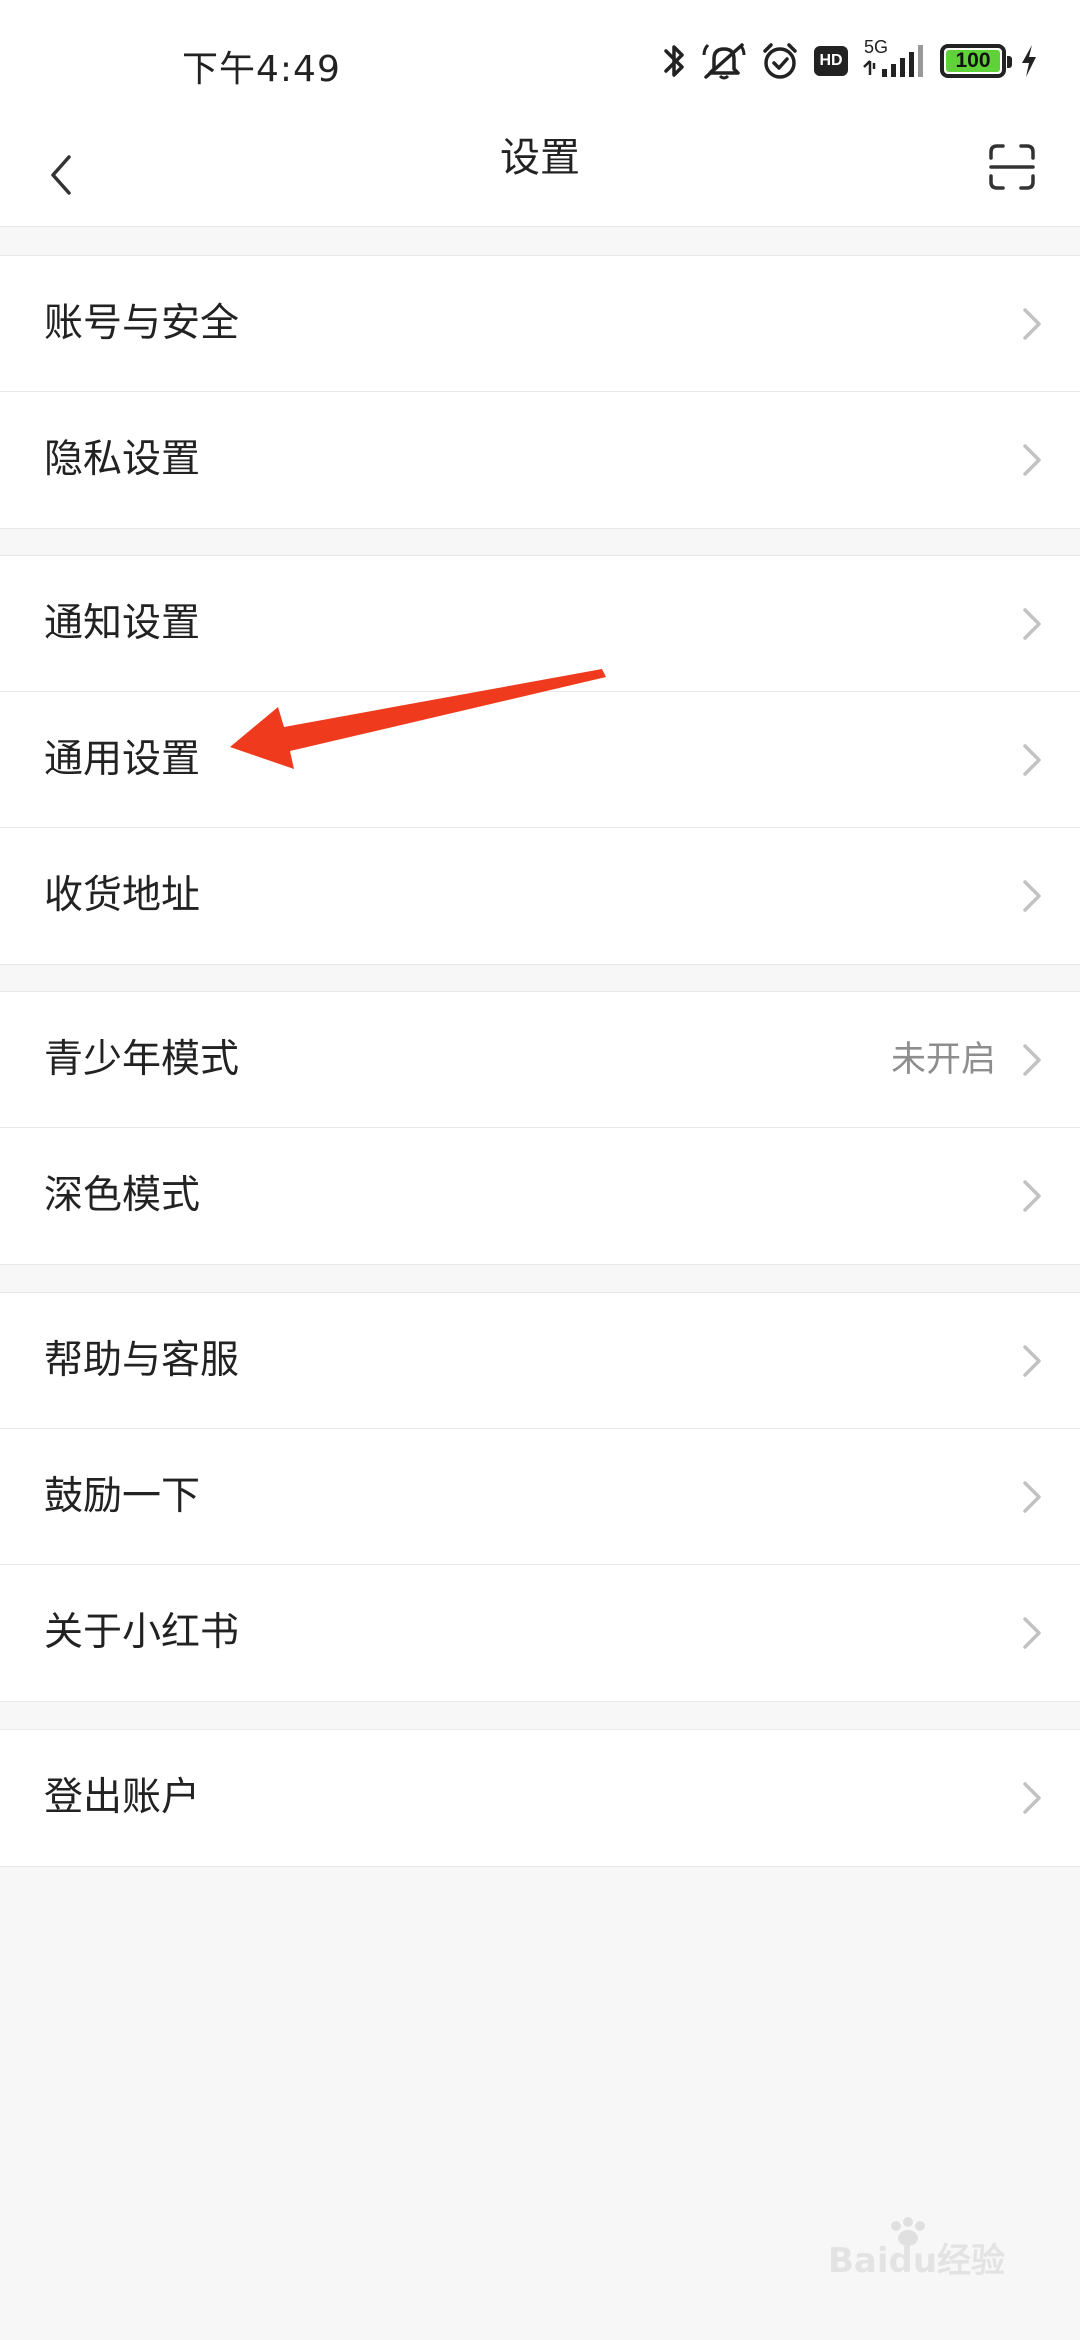 The width and height of the screenshot is (1080, 2340). I want to click on row-label: 账号与安全, so click(142, 323).